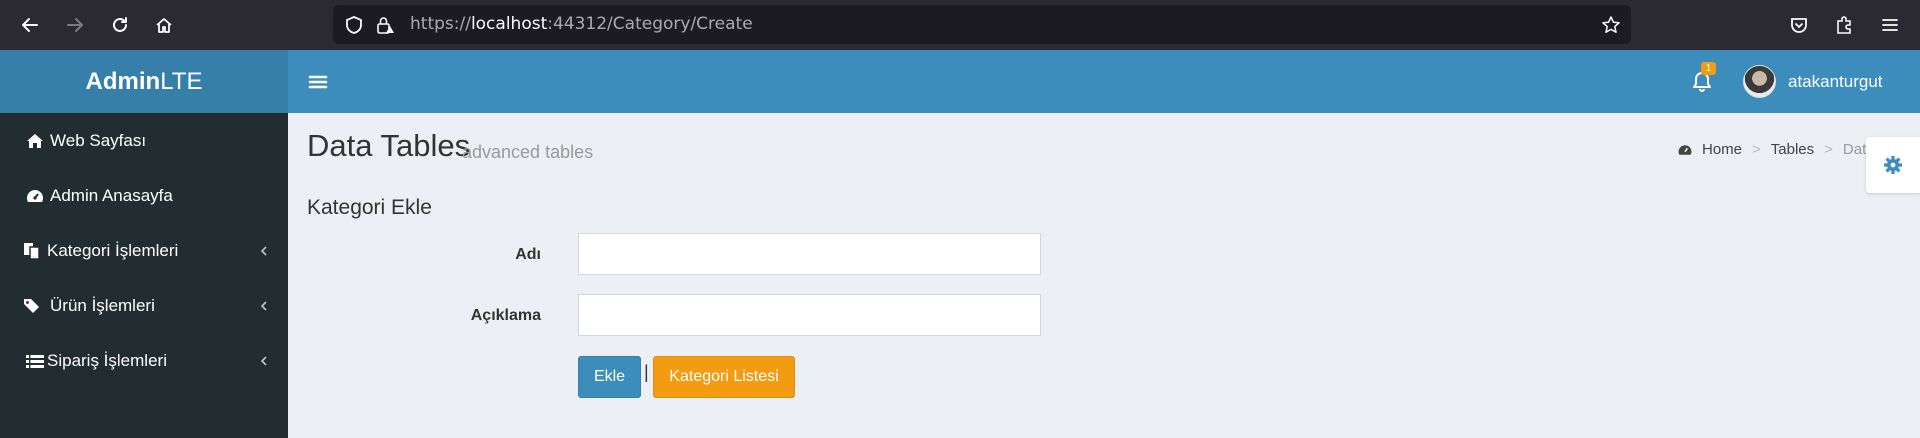  What do you see at coordinates (982, 24) in the screenshot?
I see `address-bar: https://localhost:44312/Category/Create` at bounding box center [982, 24].